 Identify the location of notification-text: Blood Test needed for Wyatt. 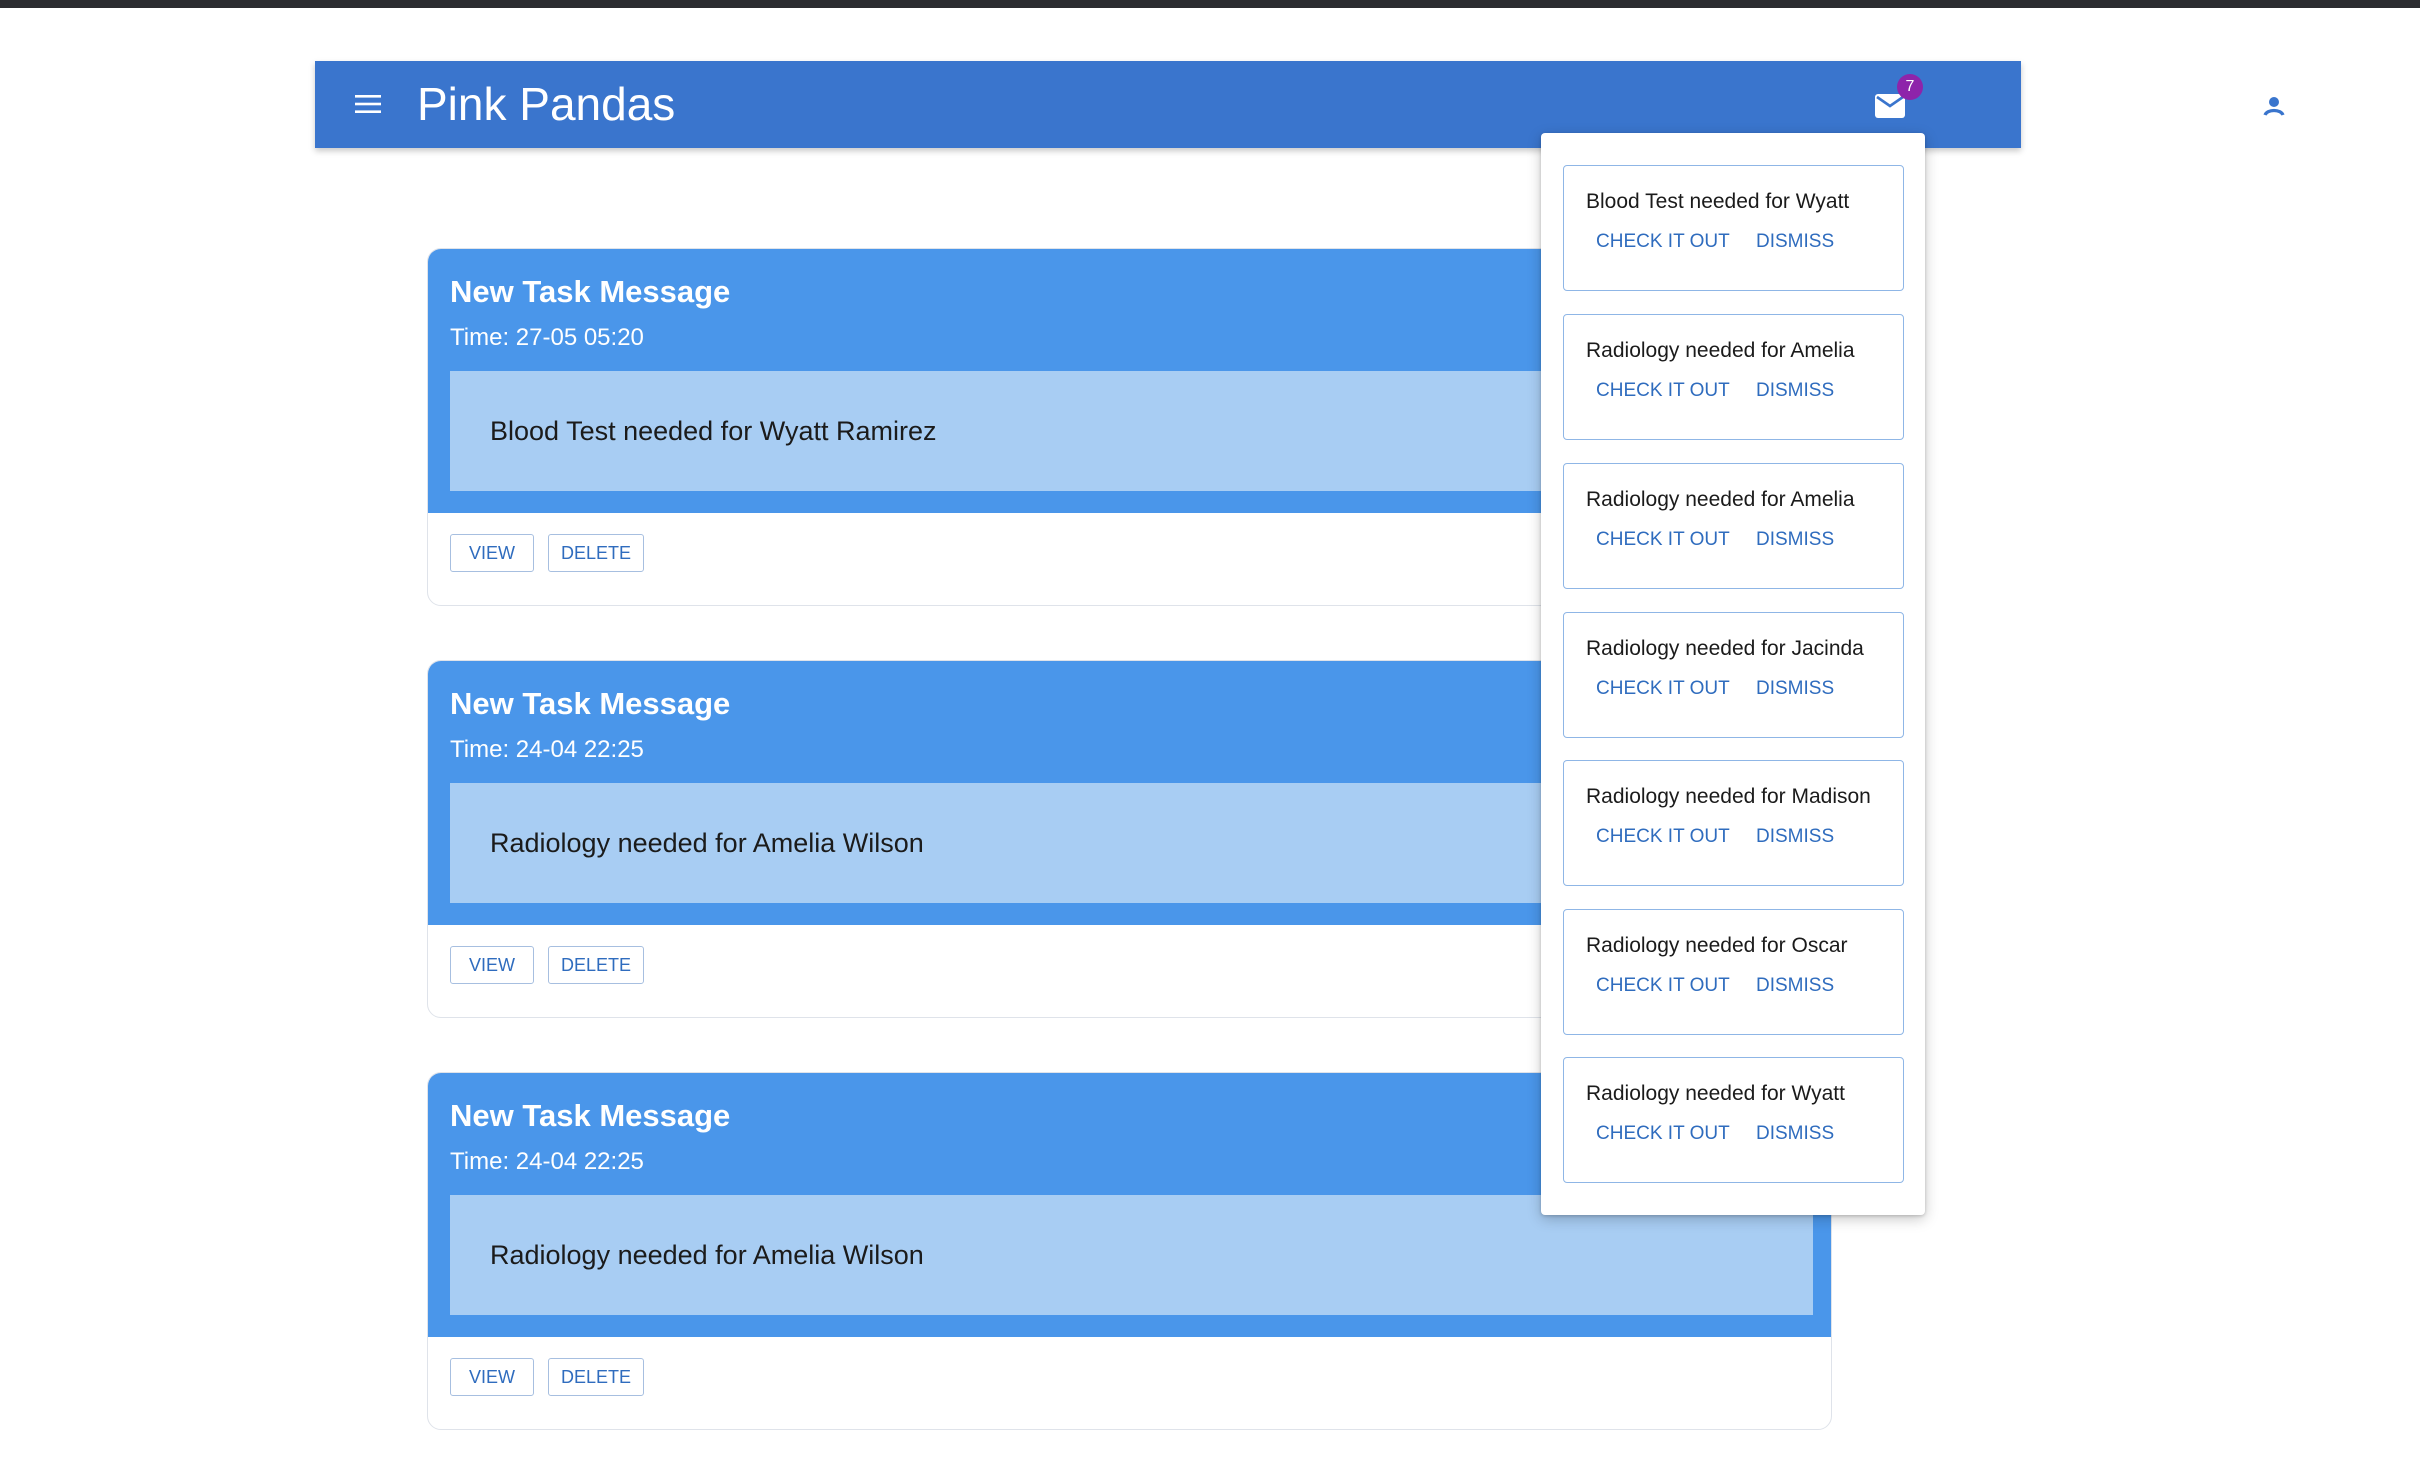
(1718, 201).